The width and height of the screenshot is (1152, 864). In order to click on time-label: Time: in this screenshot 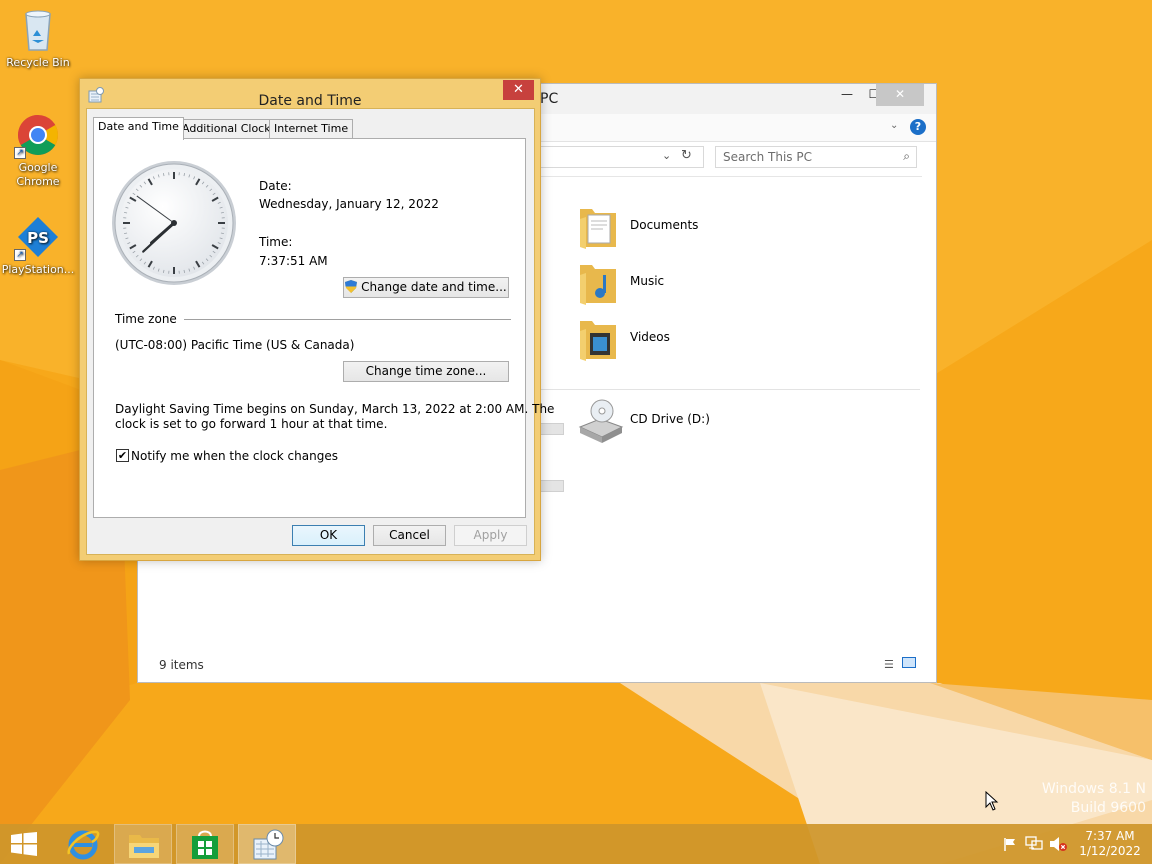, I will do `click(276, 242)`.